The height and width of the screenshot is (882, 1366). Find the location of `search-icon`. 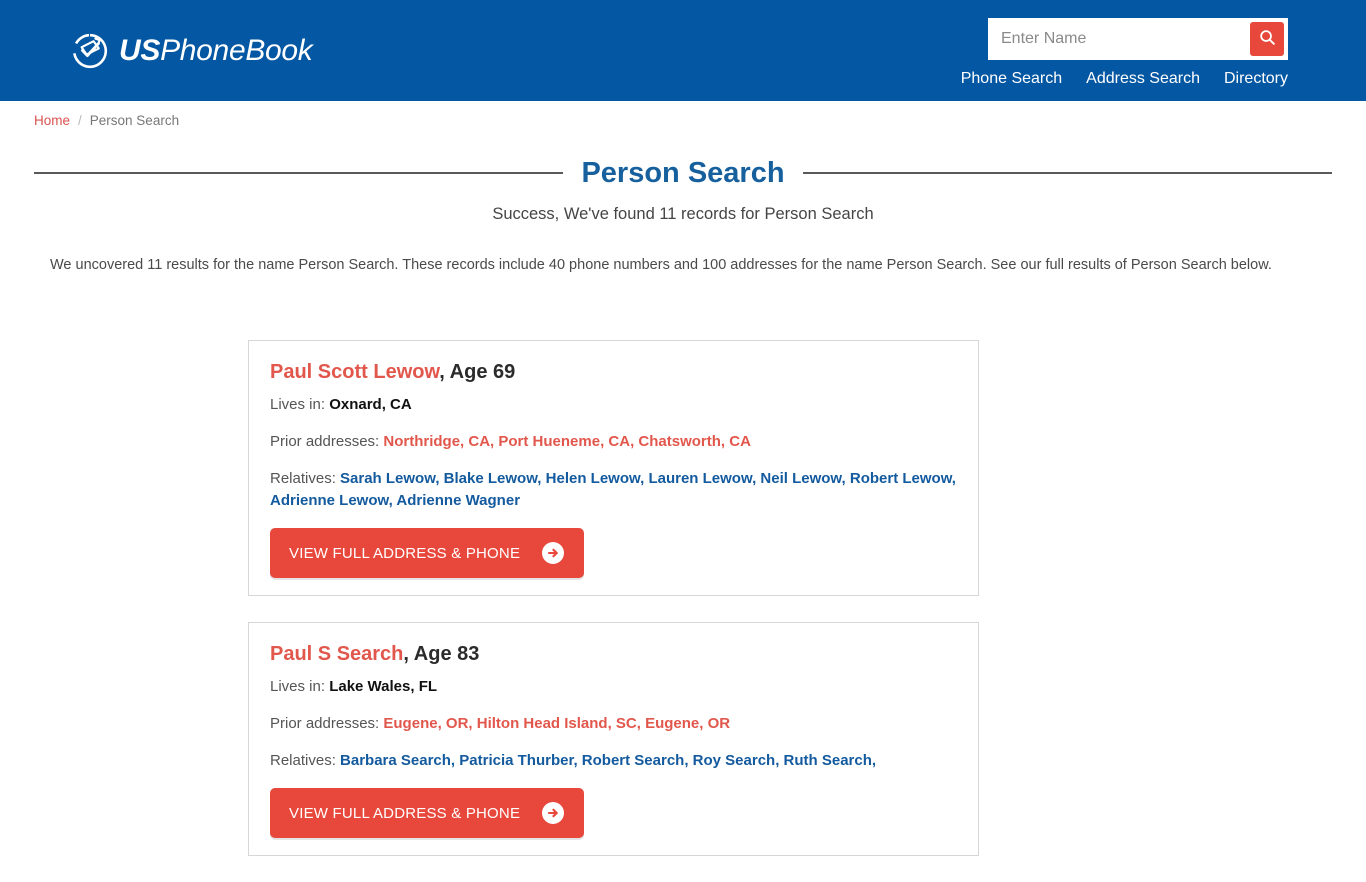

search-icon is located at coordinates (1267, 39).